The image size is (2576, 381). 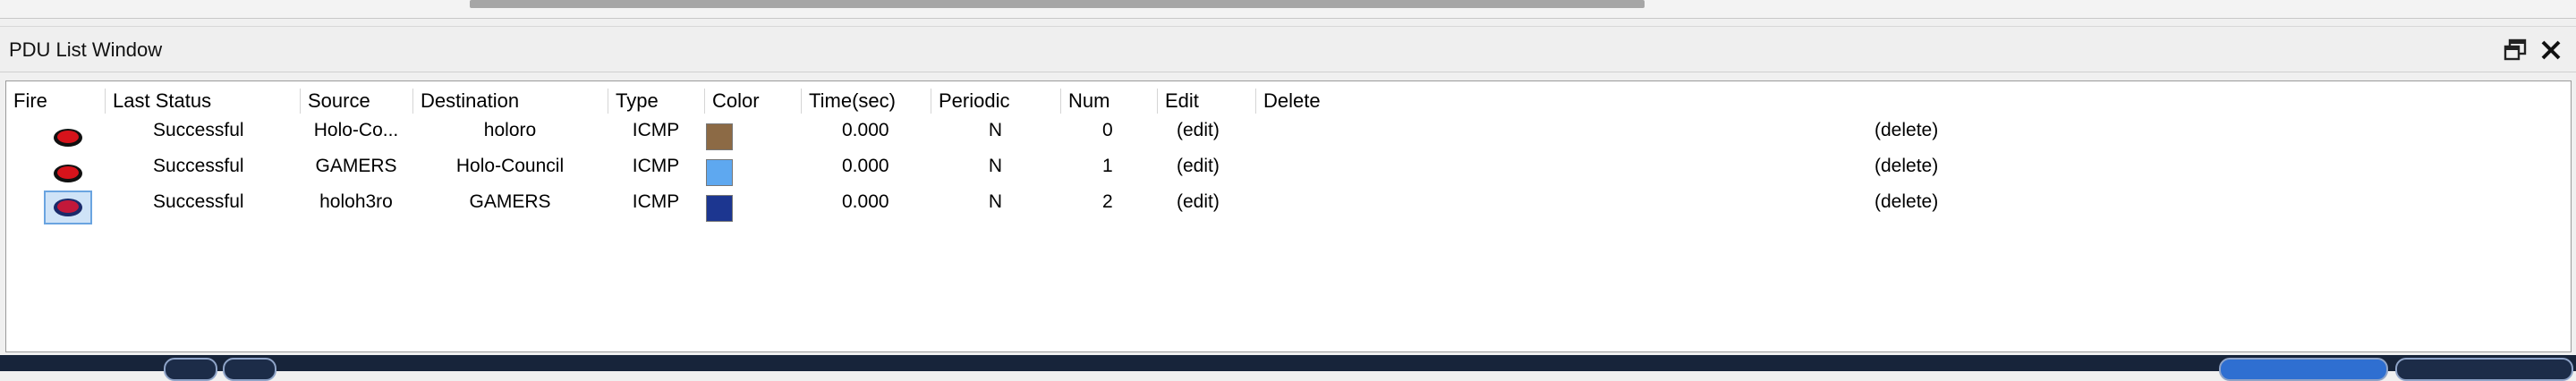 I want to click on destination-cell: holoro, so click(x=510, y=130).